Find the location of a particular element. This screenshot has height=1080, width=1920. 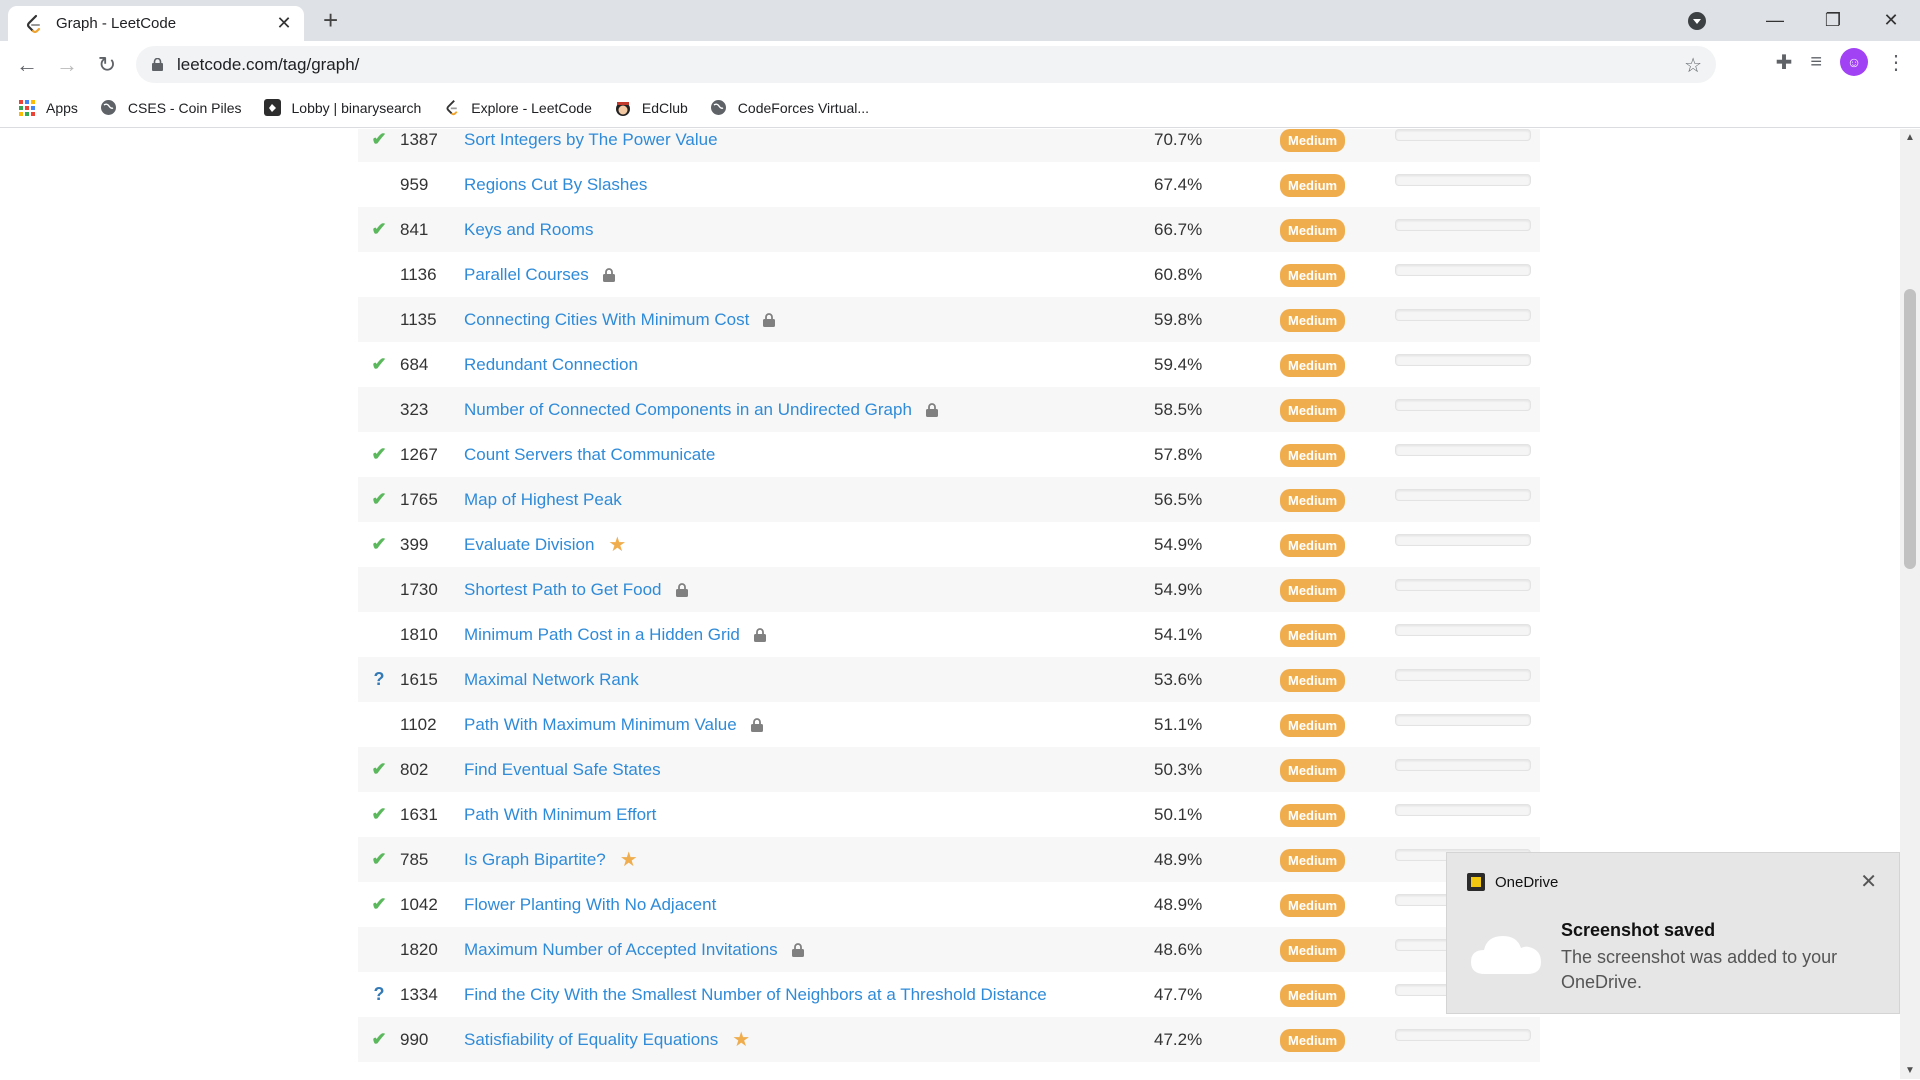

problem-id: 990 is located at coordinates (414, 1039).